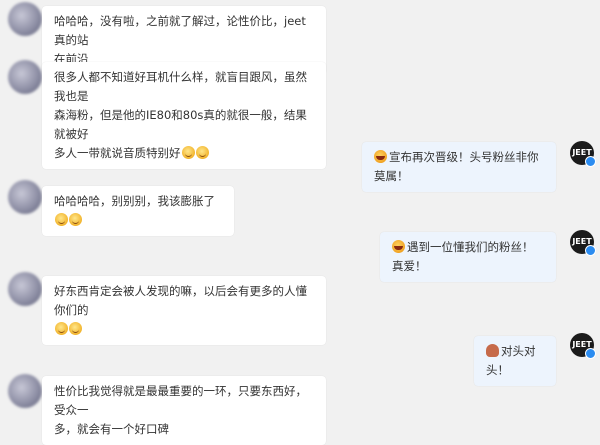 The width and height of the screenshot is (600, 445). Describe the element at coordinates (134, 201) in the screenshot. I see `message-text: 哈哈哈哈，别别别，我该膨胀了` at that location.